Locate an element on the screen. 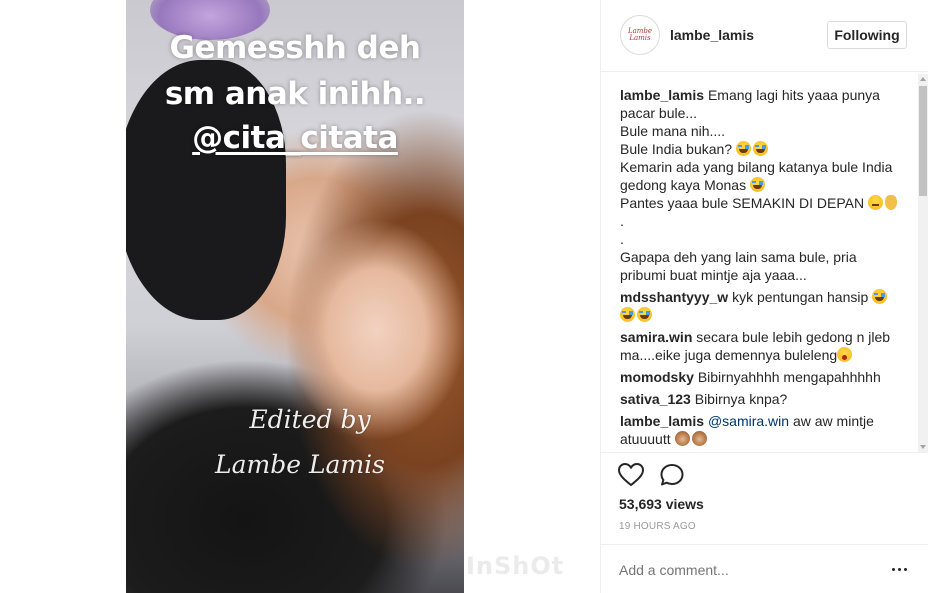 The width and height of the screenshot is (928, 593). post-timestamp: 19 HOURS AGO is located at coordinates (657, 526).